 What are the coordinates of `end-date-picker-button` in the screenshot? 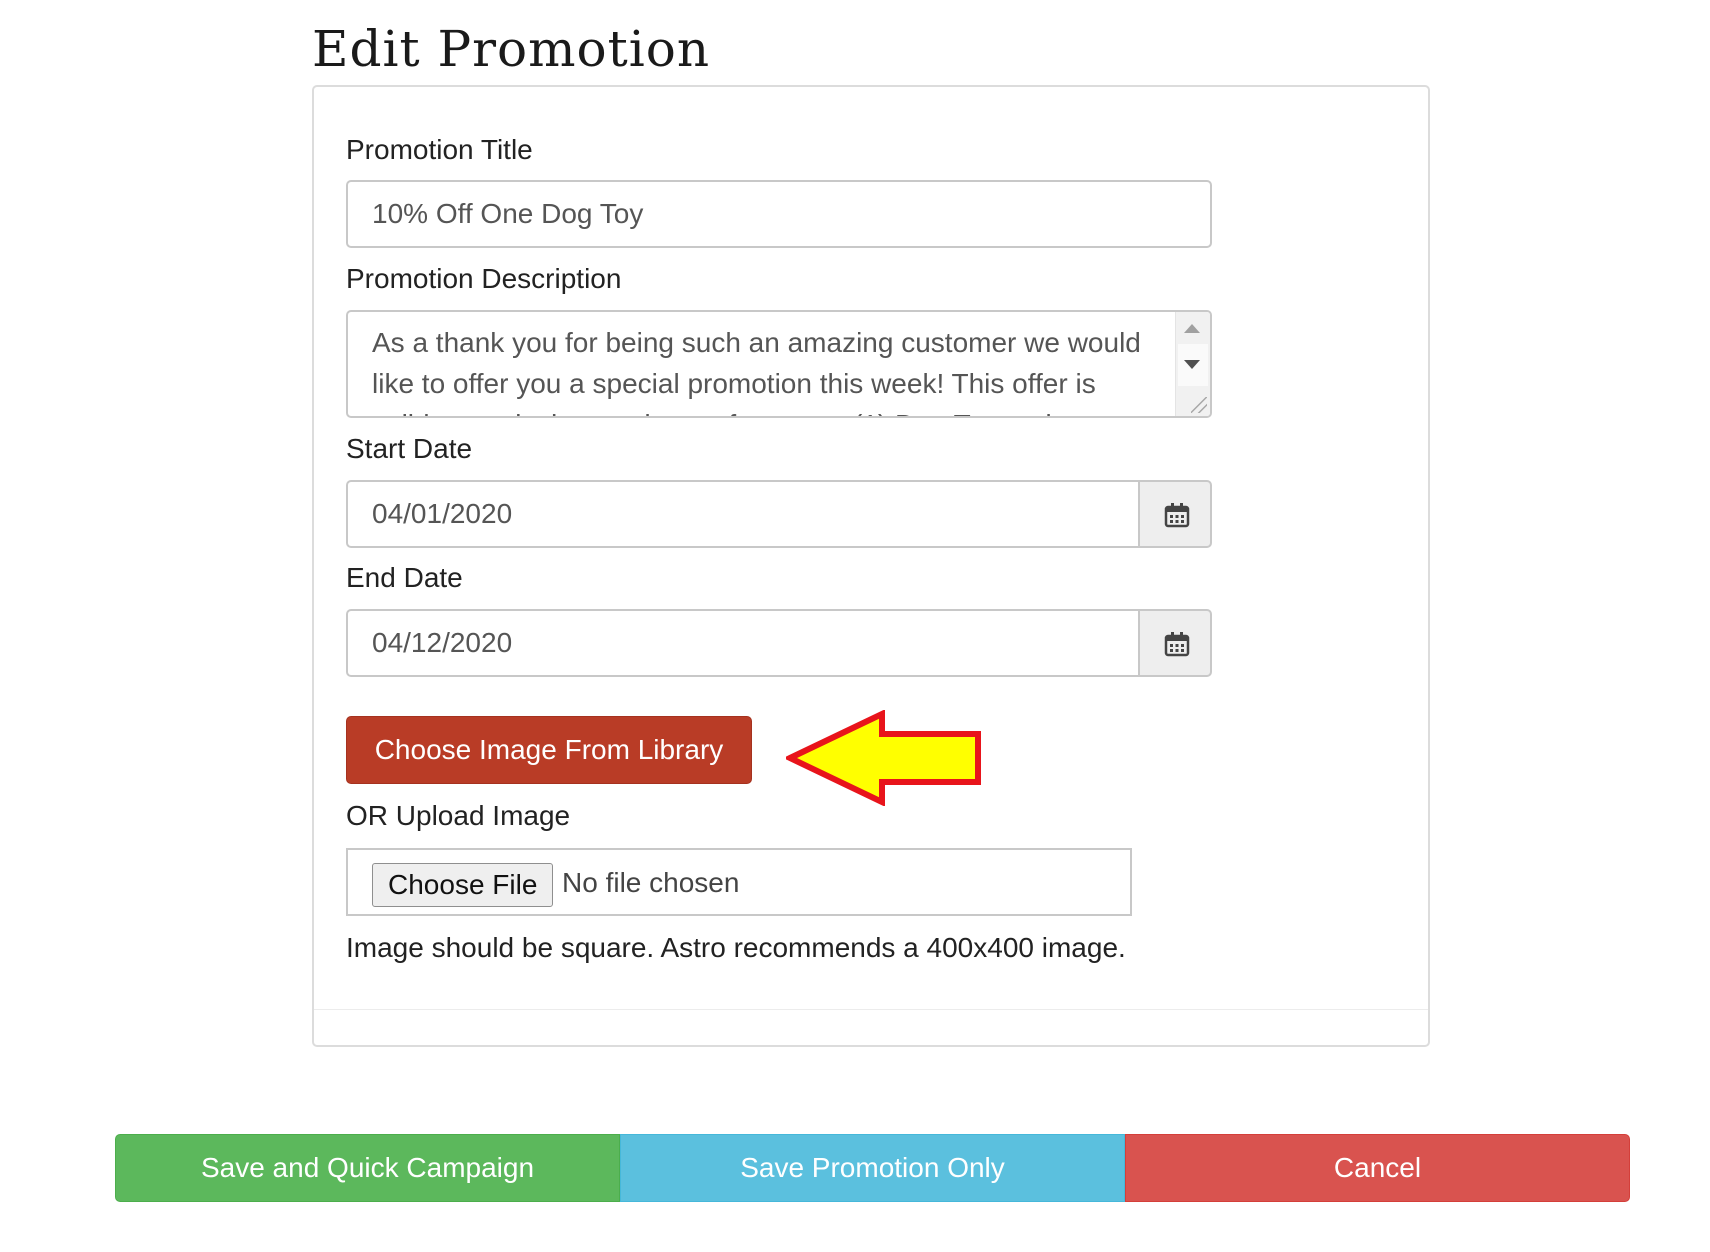 It's located at (1175, 643).